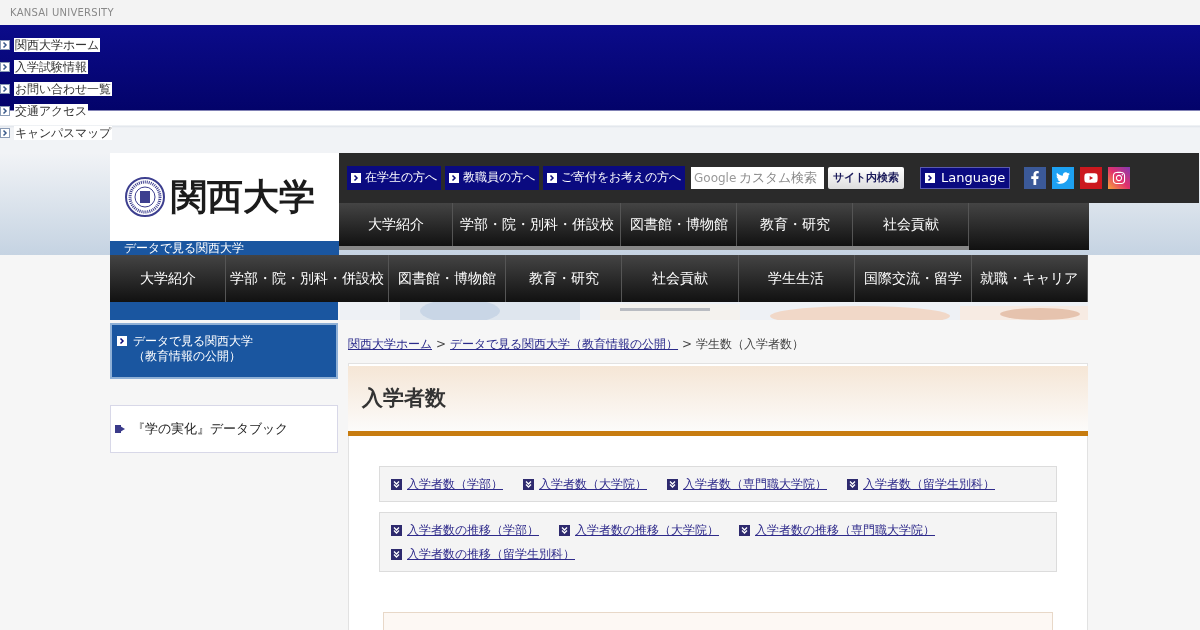 Image resolution: width=1200 pixels, height=630 pixels. What do you see at coordinates (747, 484) in the screenshot?
I see `anchor-link: 入学者数（専門職大学院）` at bounding box center [747, 484].